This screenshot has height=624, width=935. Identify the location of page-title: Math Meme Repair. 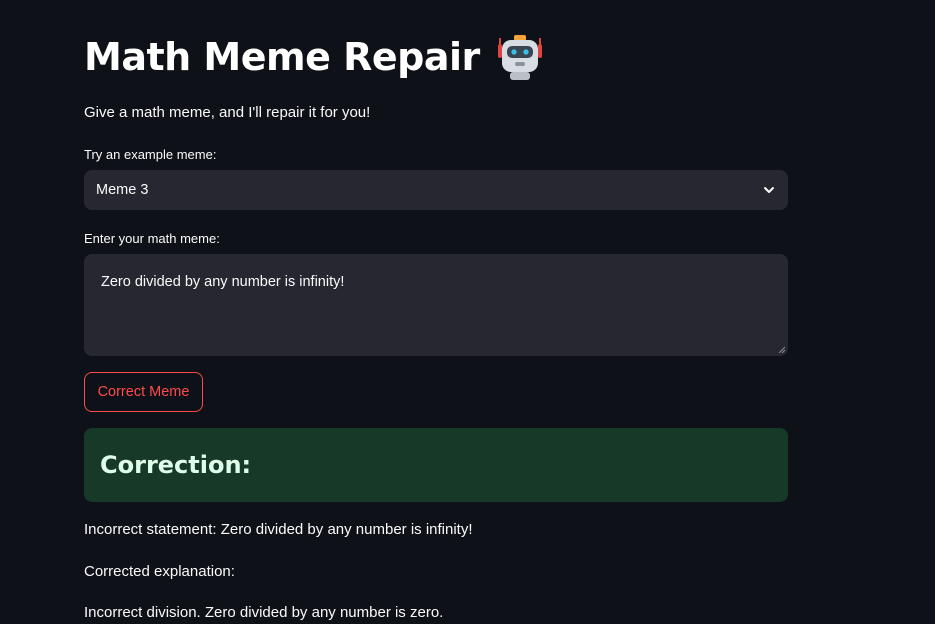
(282, 57).